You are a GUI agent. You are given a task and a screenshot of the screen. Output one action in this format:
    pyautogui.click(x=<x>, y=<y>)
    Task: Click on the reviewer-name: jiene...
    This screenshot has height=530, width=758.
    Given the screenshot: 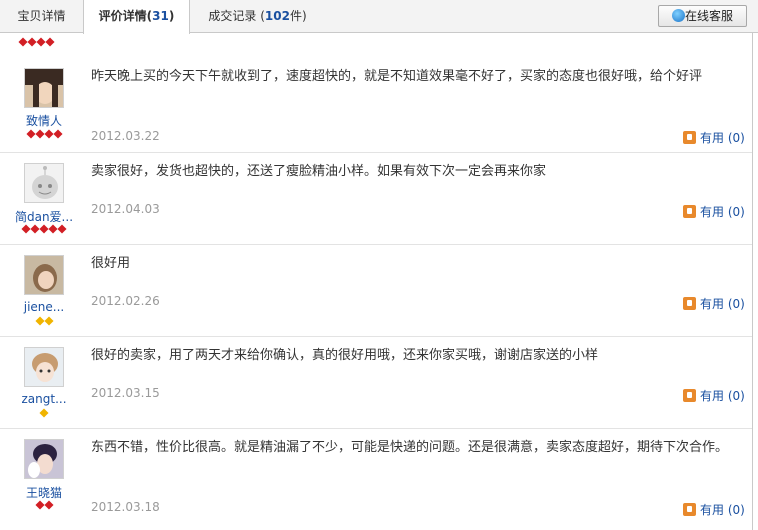 What is the action you would take?
    pyautogui.click(x=44, y=307)
    